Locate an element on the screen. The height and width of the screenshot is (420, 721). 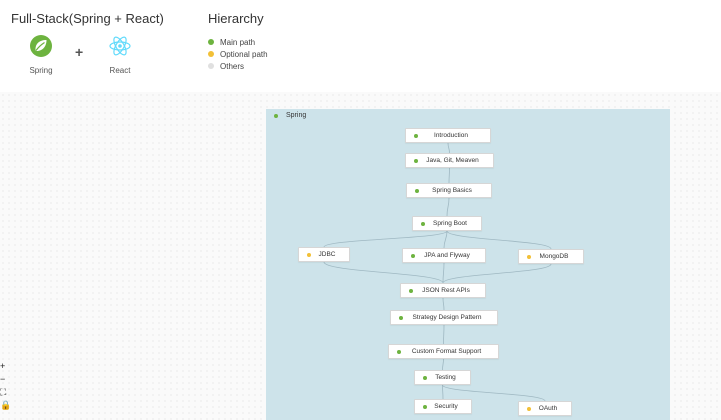
node-label: Java, Git, Meaven is located at coordinates (452, 160).